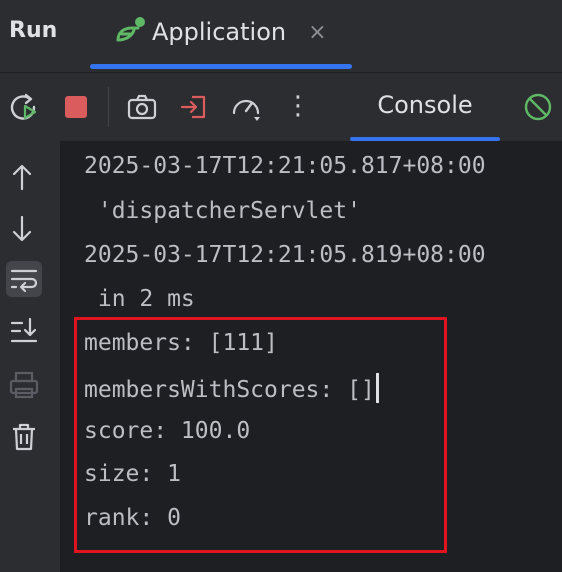  I want to click on close-tab-icon: ×, so click(317, 32).